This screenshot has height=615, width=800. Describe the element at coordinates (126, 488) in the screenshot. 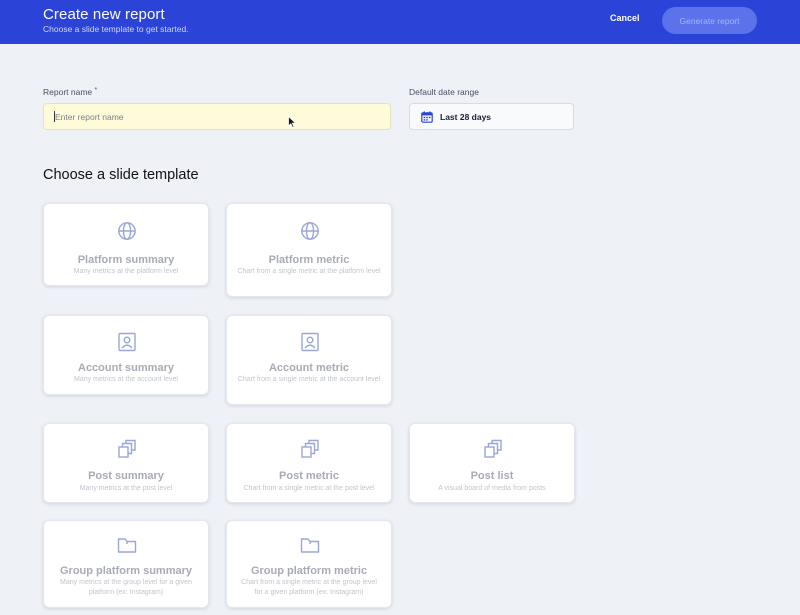

I see `card-description: Many metrics at the post level` at that location.